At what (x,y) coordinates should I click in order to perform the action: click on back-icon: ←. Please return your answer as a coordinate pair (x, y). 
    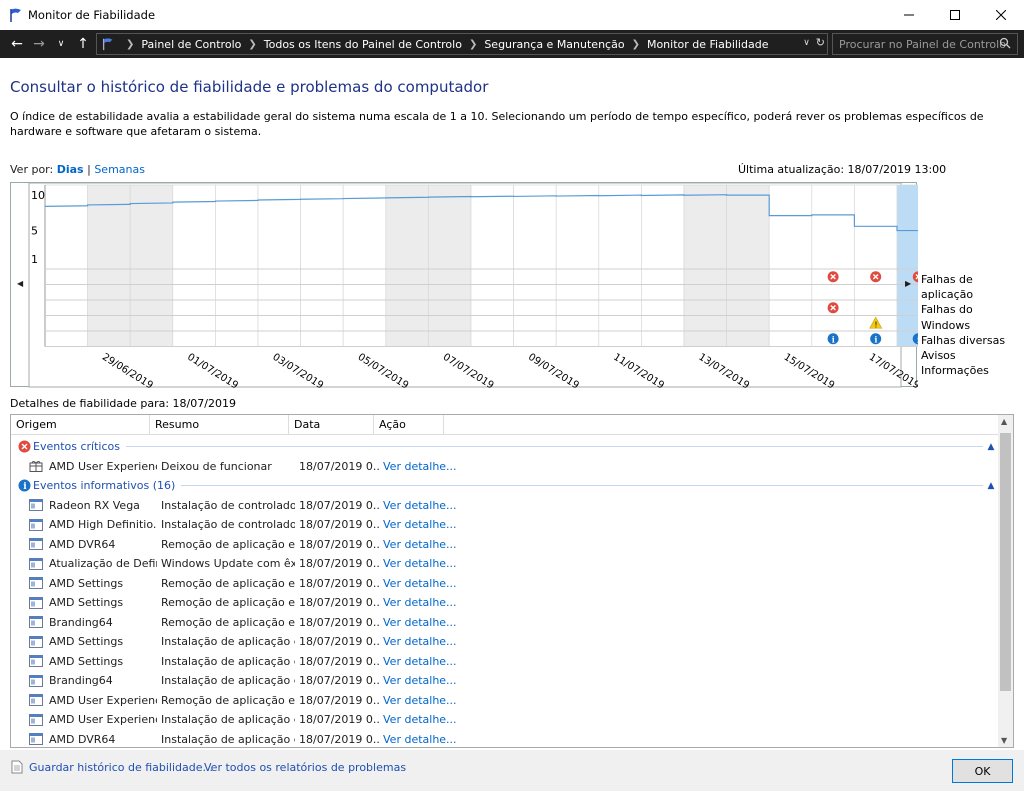
    Looking at the image, I should click on (17, 44).